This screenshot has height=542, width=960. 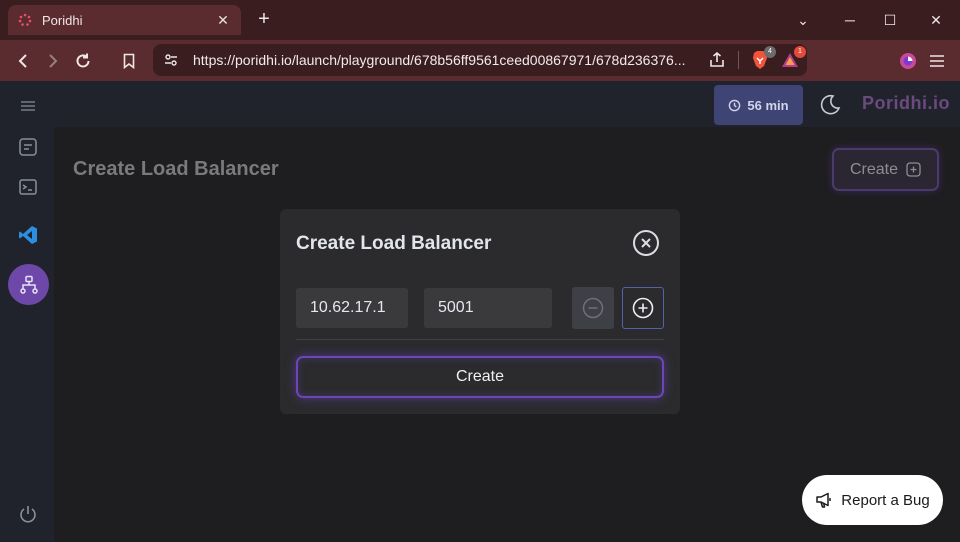 I want to click on dialog-title: Create Load Balancer, so click(x=394, y=243).